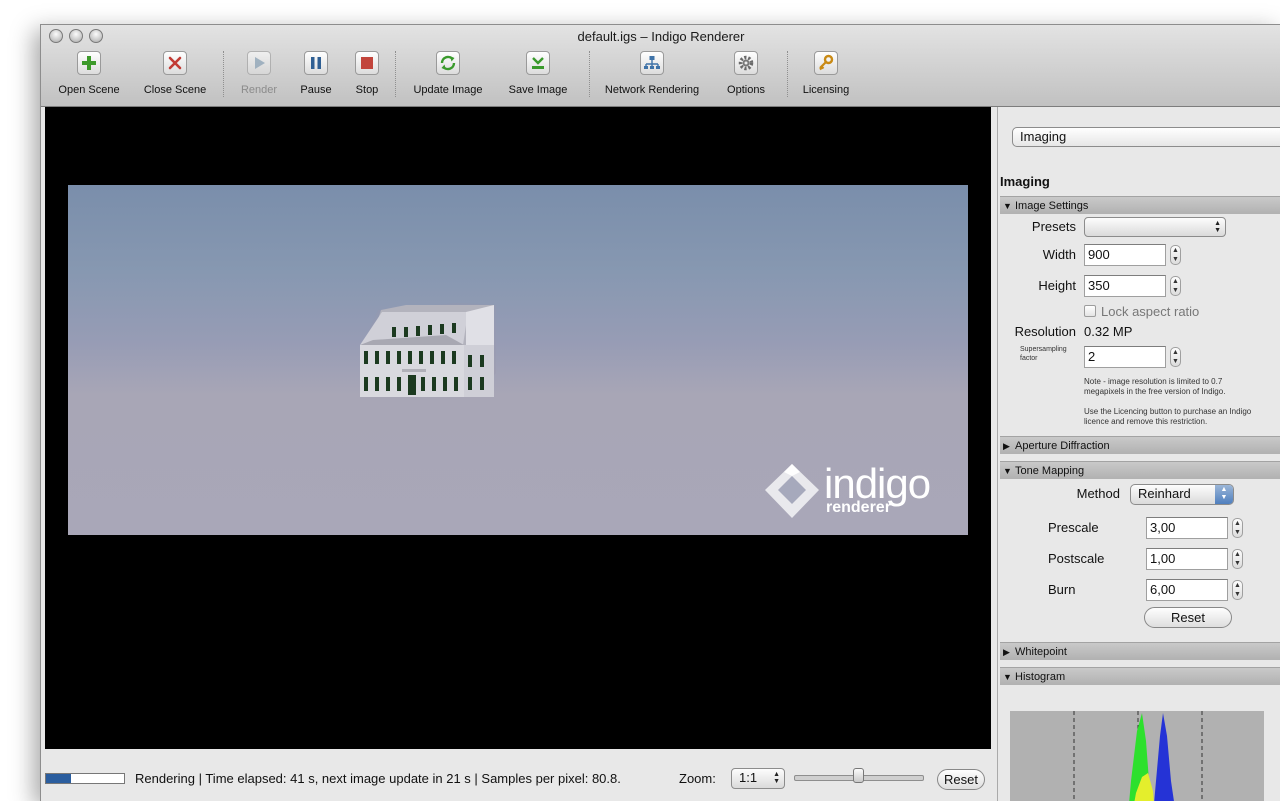 Image resolution: width=1280 pixels, height=801 pixels. I want to click on pause-icon, so click(316, 63).